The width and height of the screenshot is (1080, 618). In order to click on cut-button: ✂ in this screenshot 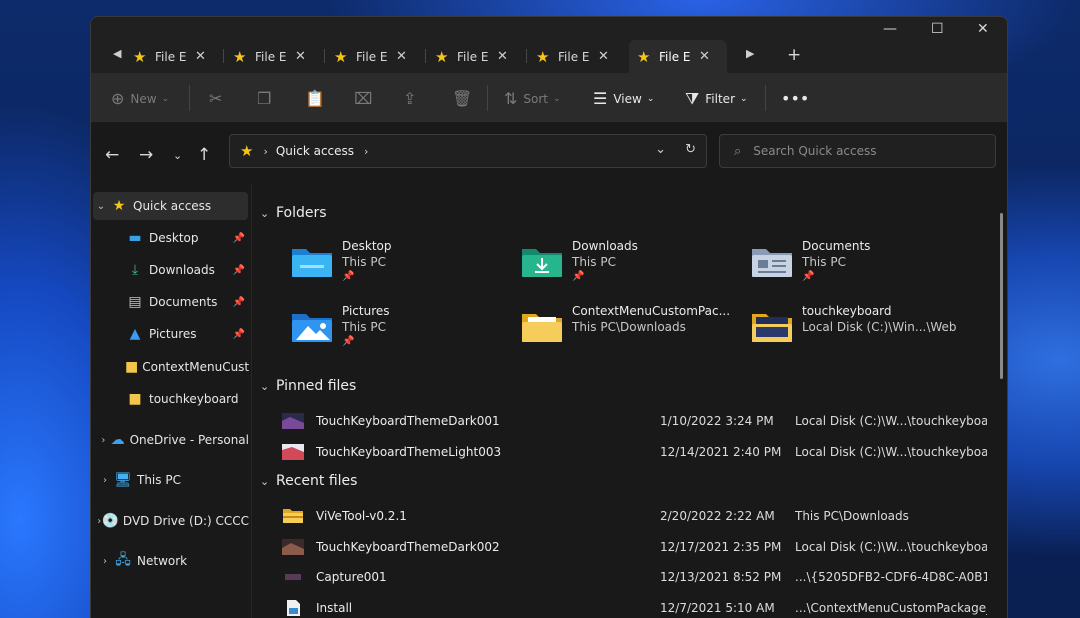, I will do `click(218, 98)`.